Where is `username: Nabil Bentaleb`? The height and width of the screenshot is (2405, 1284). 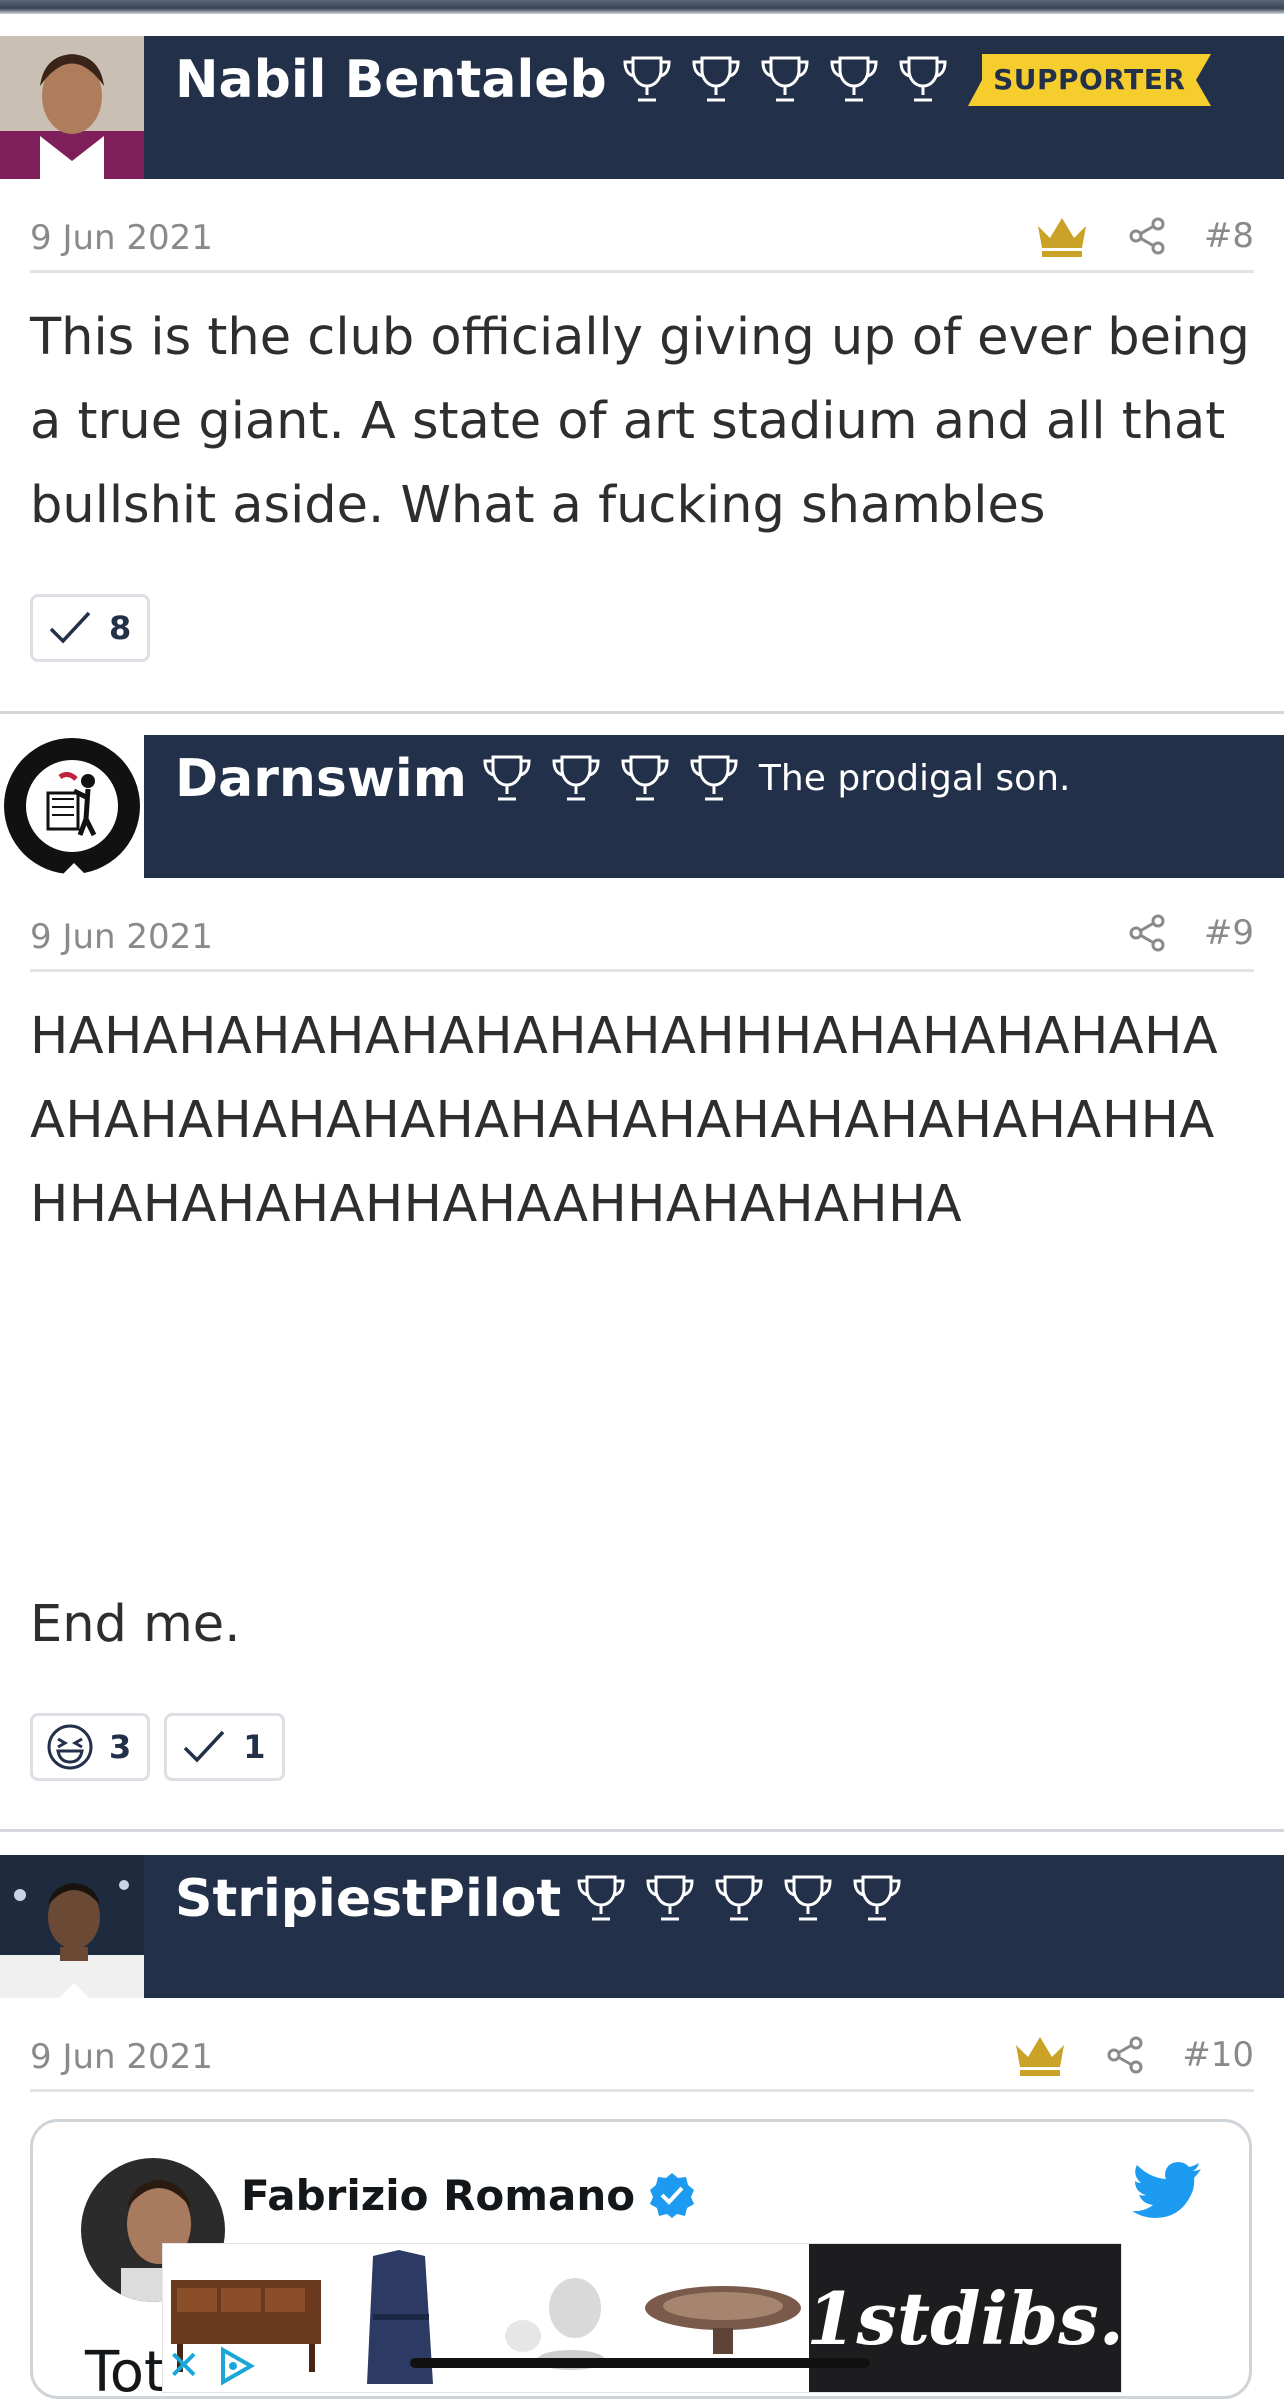
username: Nabil Bentaleb is located at coordinates (391, 80).